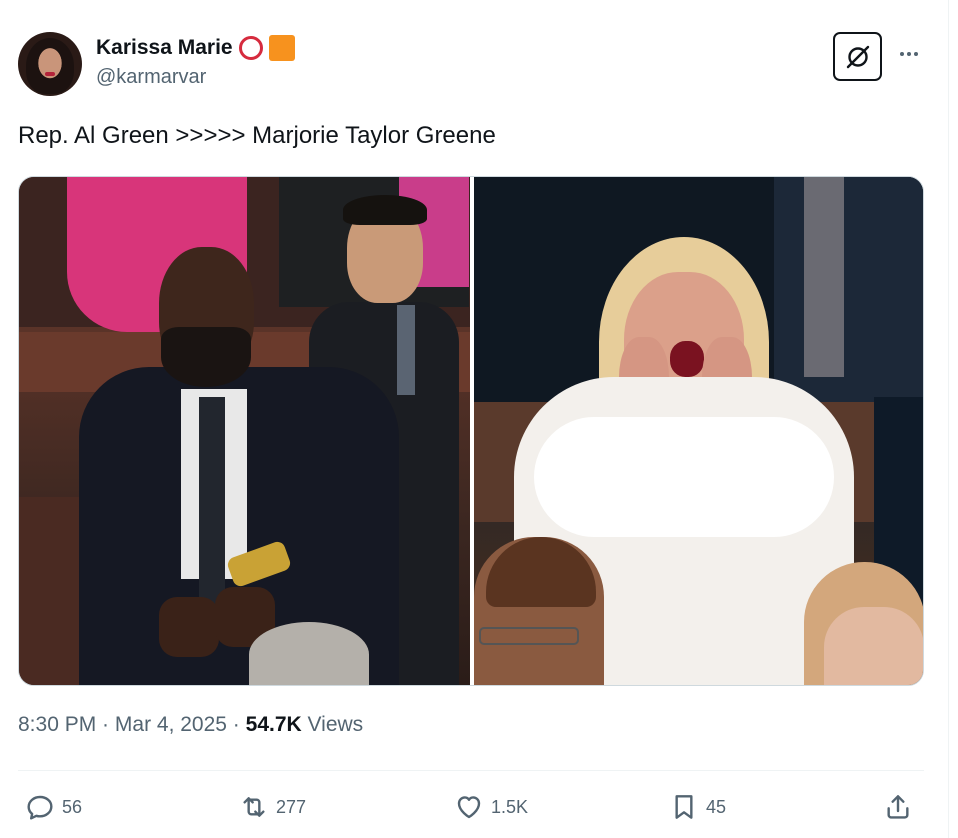  I want to click on bookmark-button: 45, so click(697, 807).